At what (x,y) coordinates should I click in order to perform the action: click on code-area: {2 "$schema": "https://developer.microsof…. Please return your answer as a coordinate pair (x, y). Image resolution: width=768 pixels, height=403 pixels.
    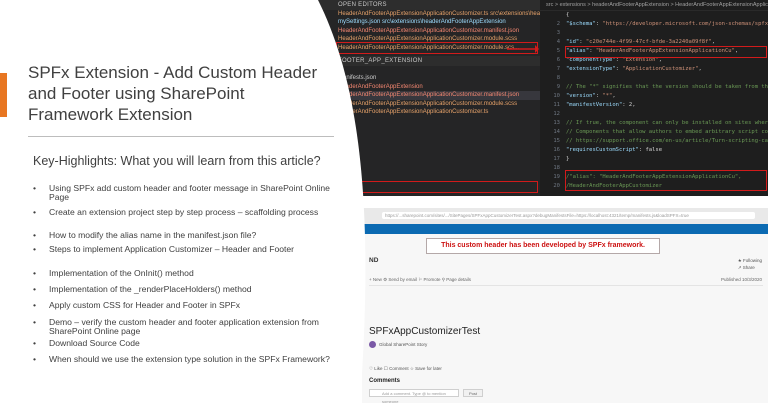
    Looking at the image, I should click on (654, 103).